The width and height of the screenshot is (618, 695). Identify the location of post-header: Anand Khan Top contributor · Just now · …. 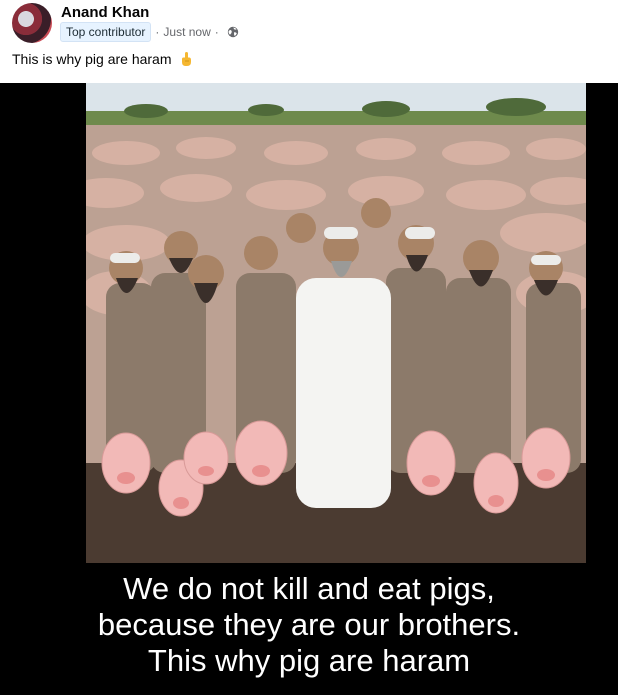
(309, 40).